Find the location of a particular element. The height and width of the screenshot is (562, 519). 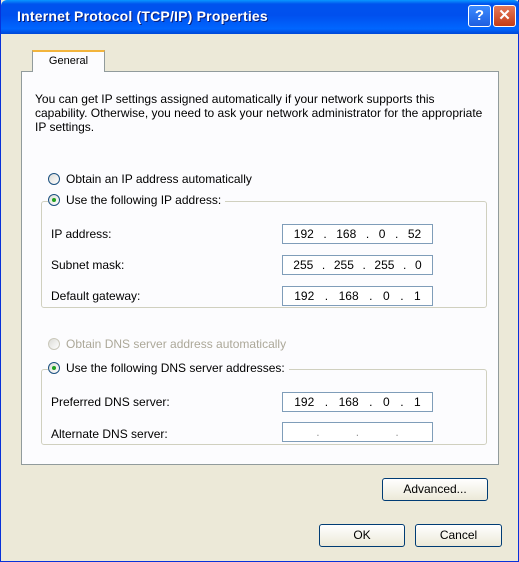

cancel-button: Cancel is located at coordinates (458, 535).